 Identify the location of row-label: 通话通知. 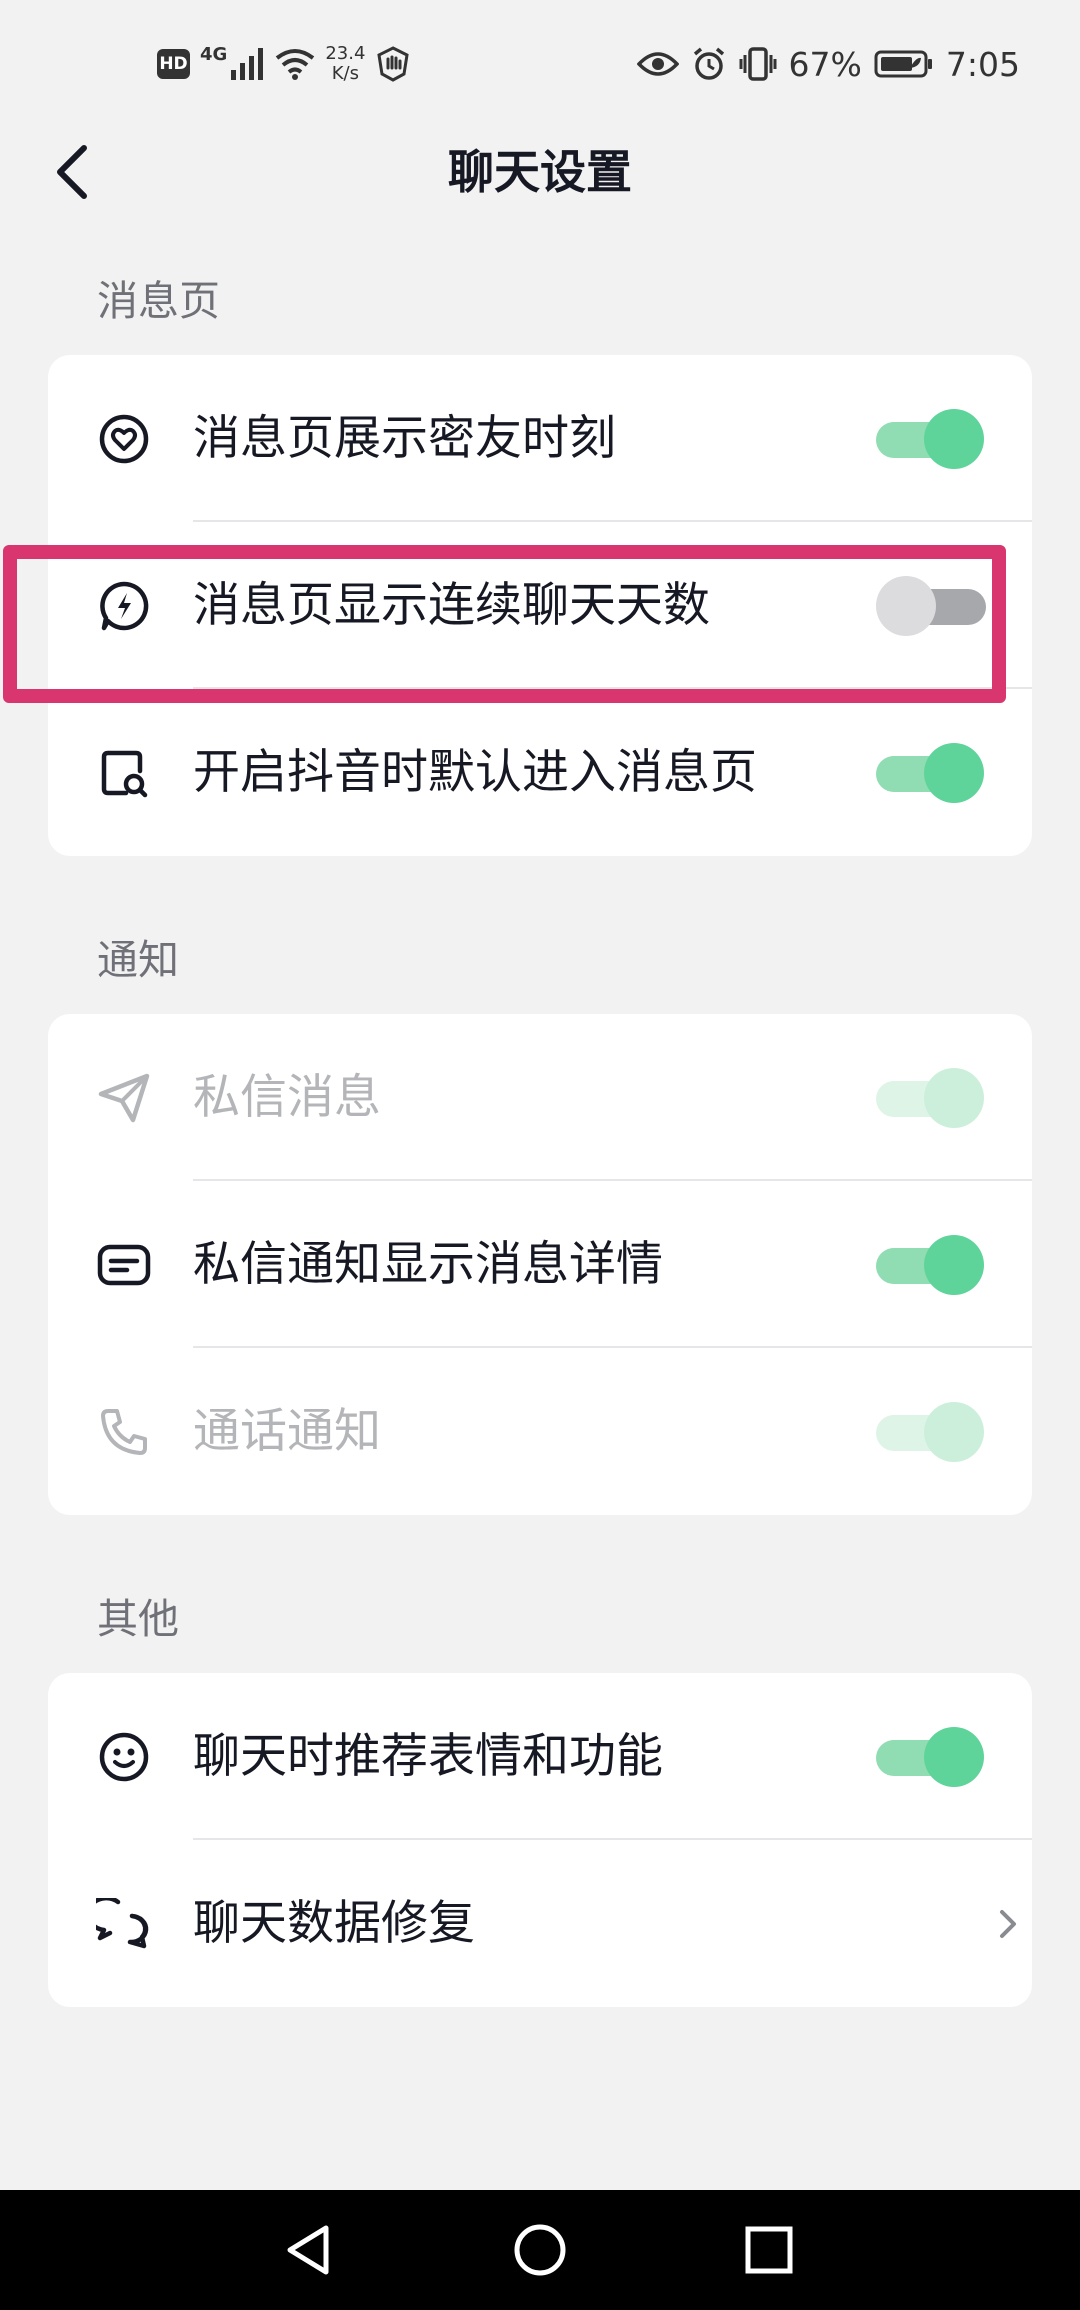
(287, 1431).